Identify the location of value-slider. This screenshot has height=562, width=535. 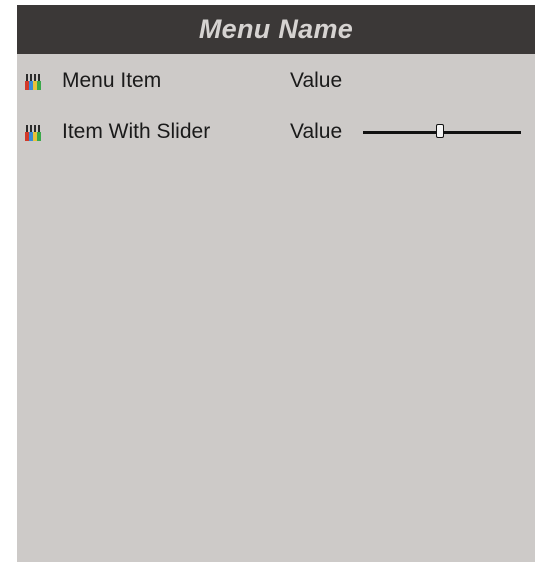
(442, 132).